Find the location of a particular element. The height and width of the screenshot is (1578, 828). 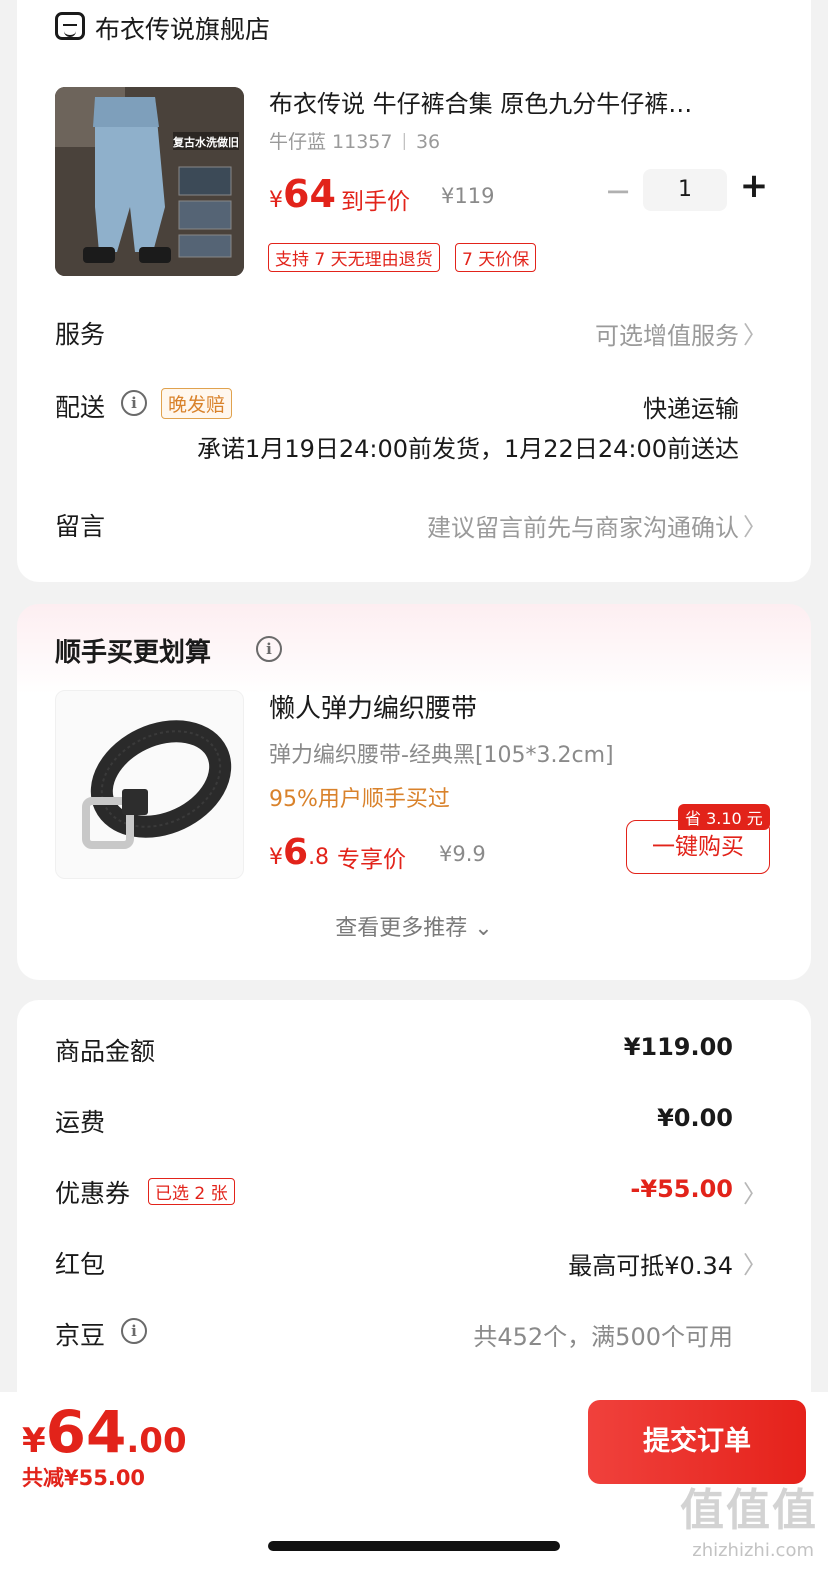

summary-value-jingdou: 共452个，满500个可用 is located at coordinates (603, 1337).